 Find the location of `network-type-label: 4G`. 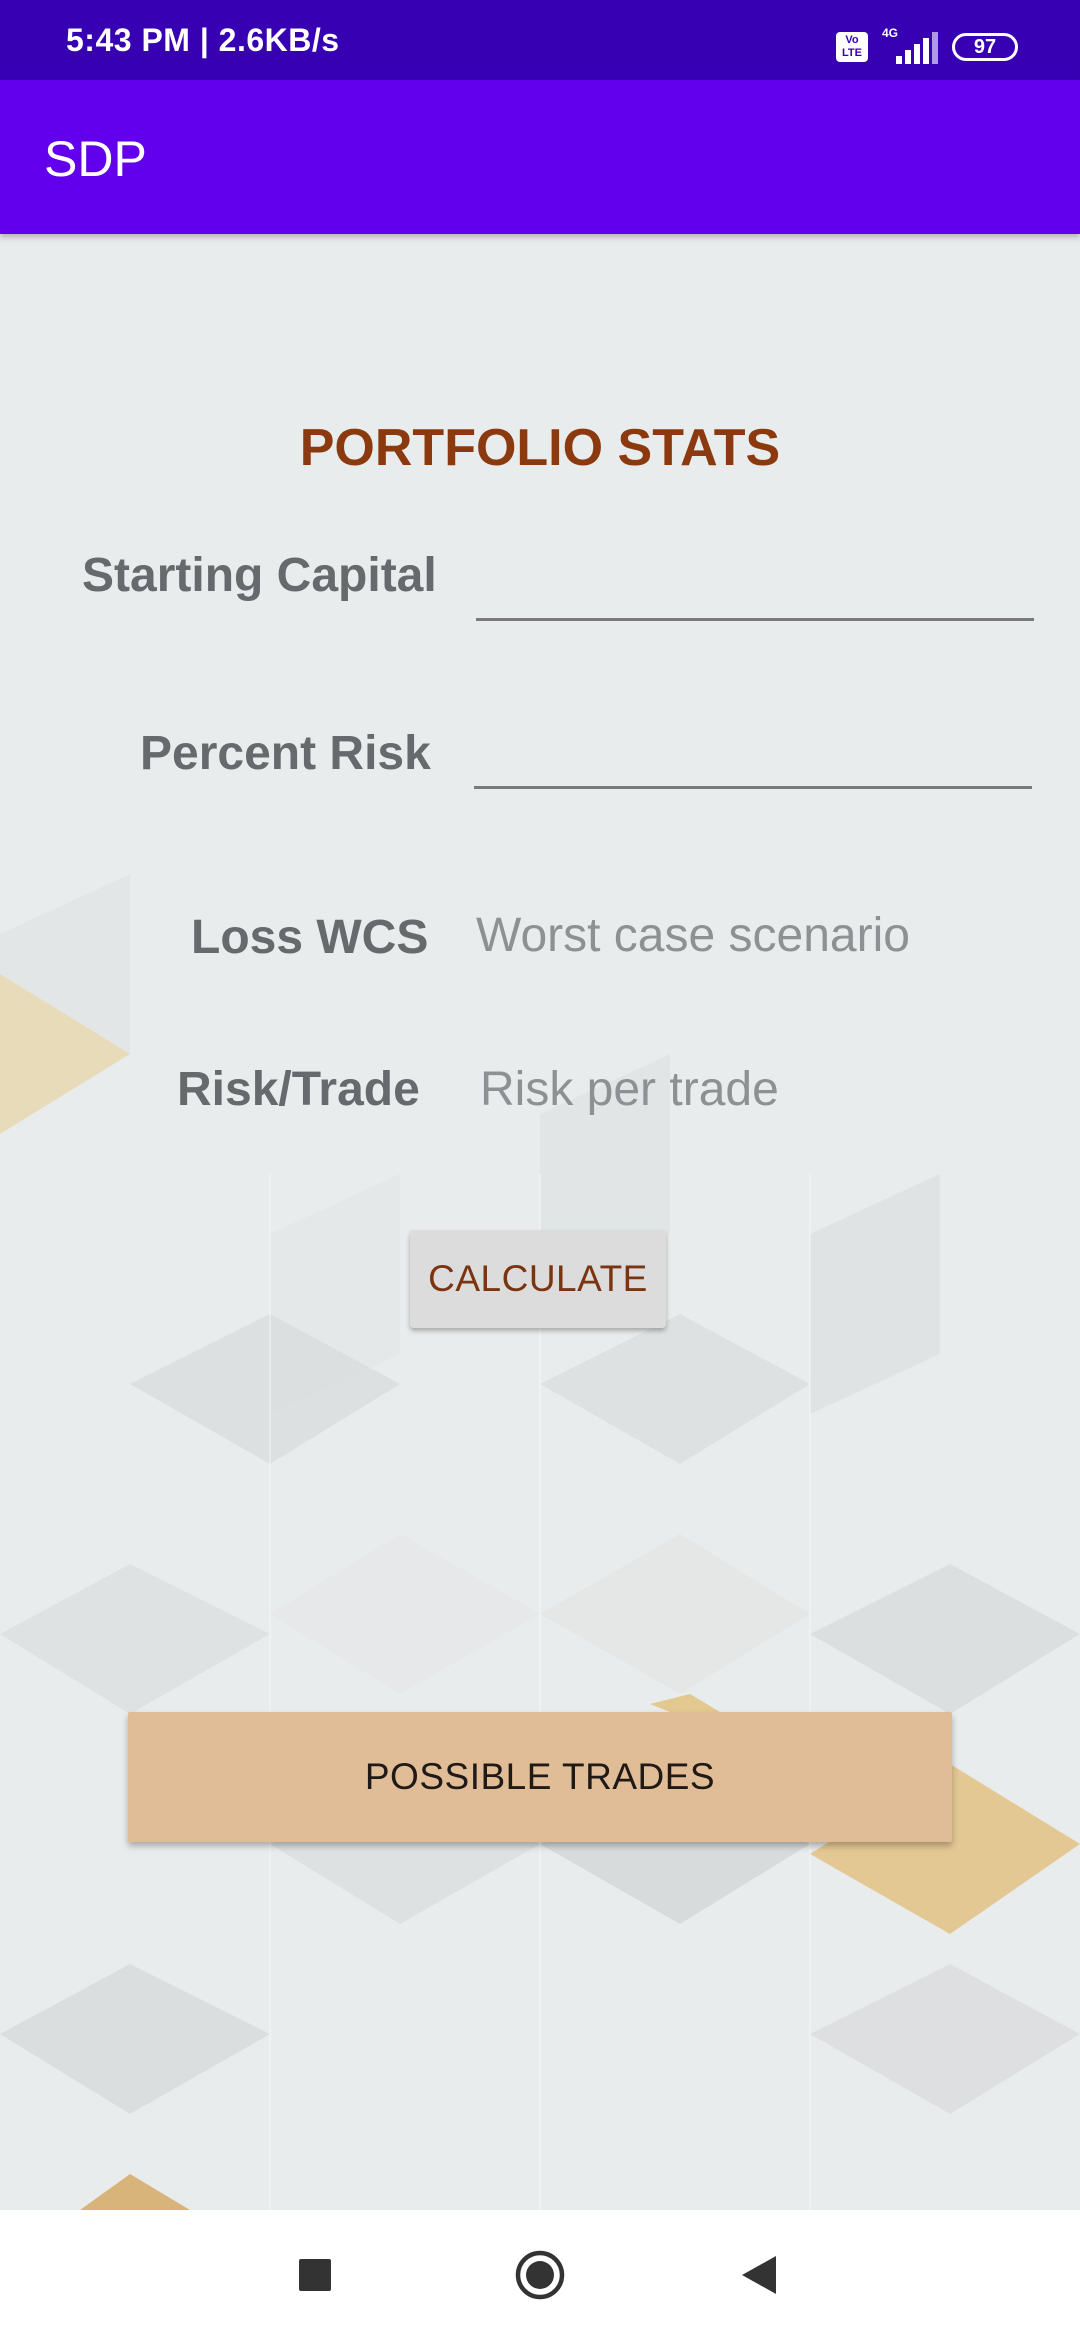

network-type-label: 4G is located at coordinates (890, 33).